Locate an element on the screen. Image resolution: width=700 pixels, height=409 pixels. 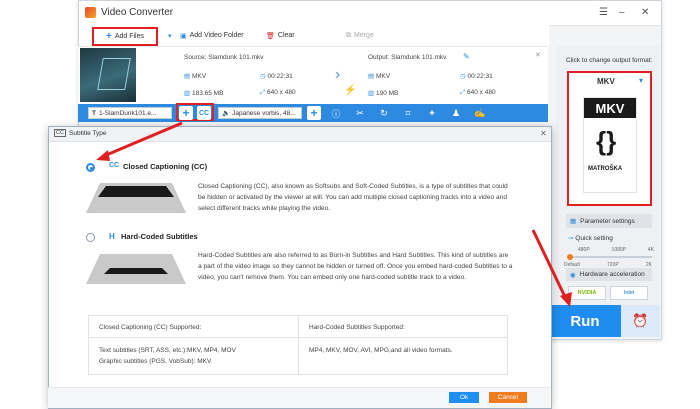
annotation-arrowhead-run is located at coordinates (566, 299).